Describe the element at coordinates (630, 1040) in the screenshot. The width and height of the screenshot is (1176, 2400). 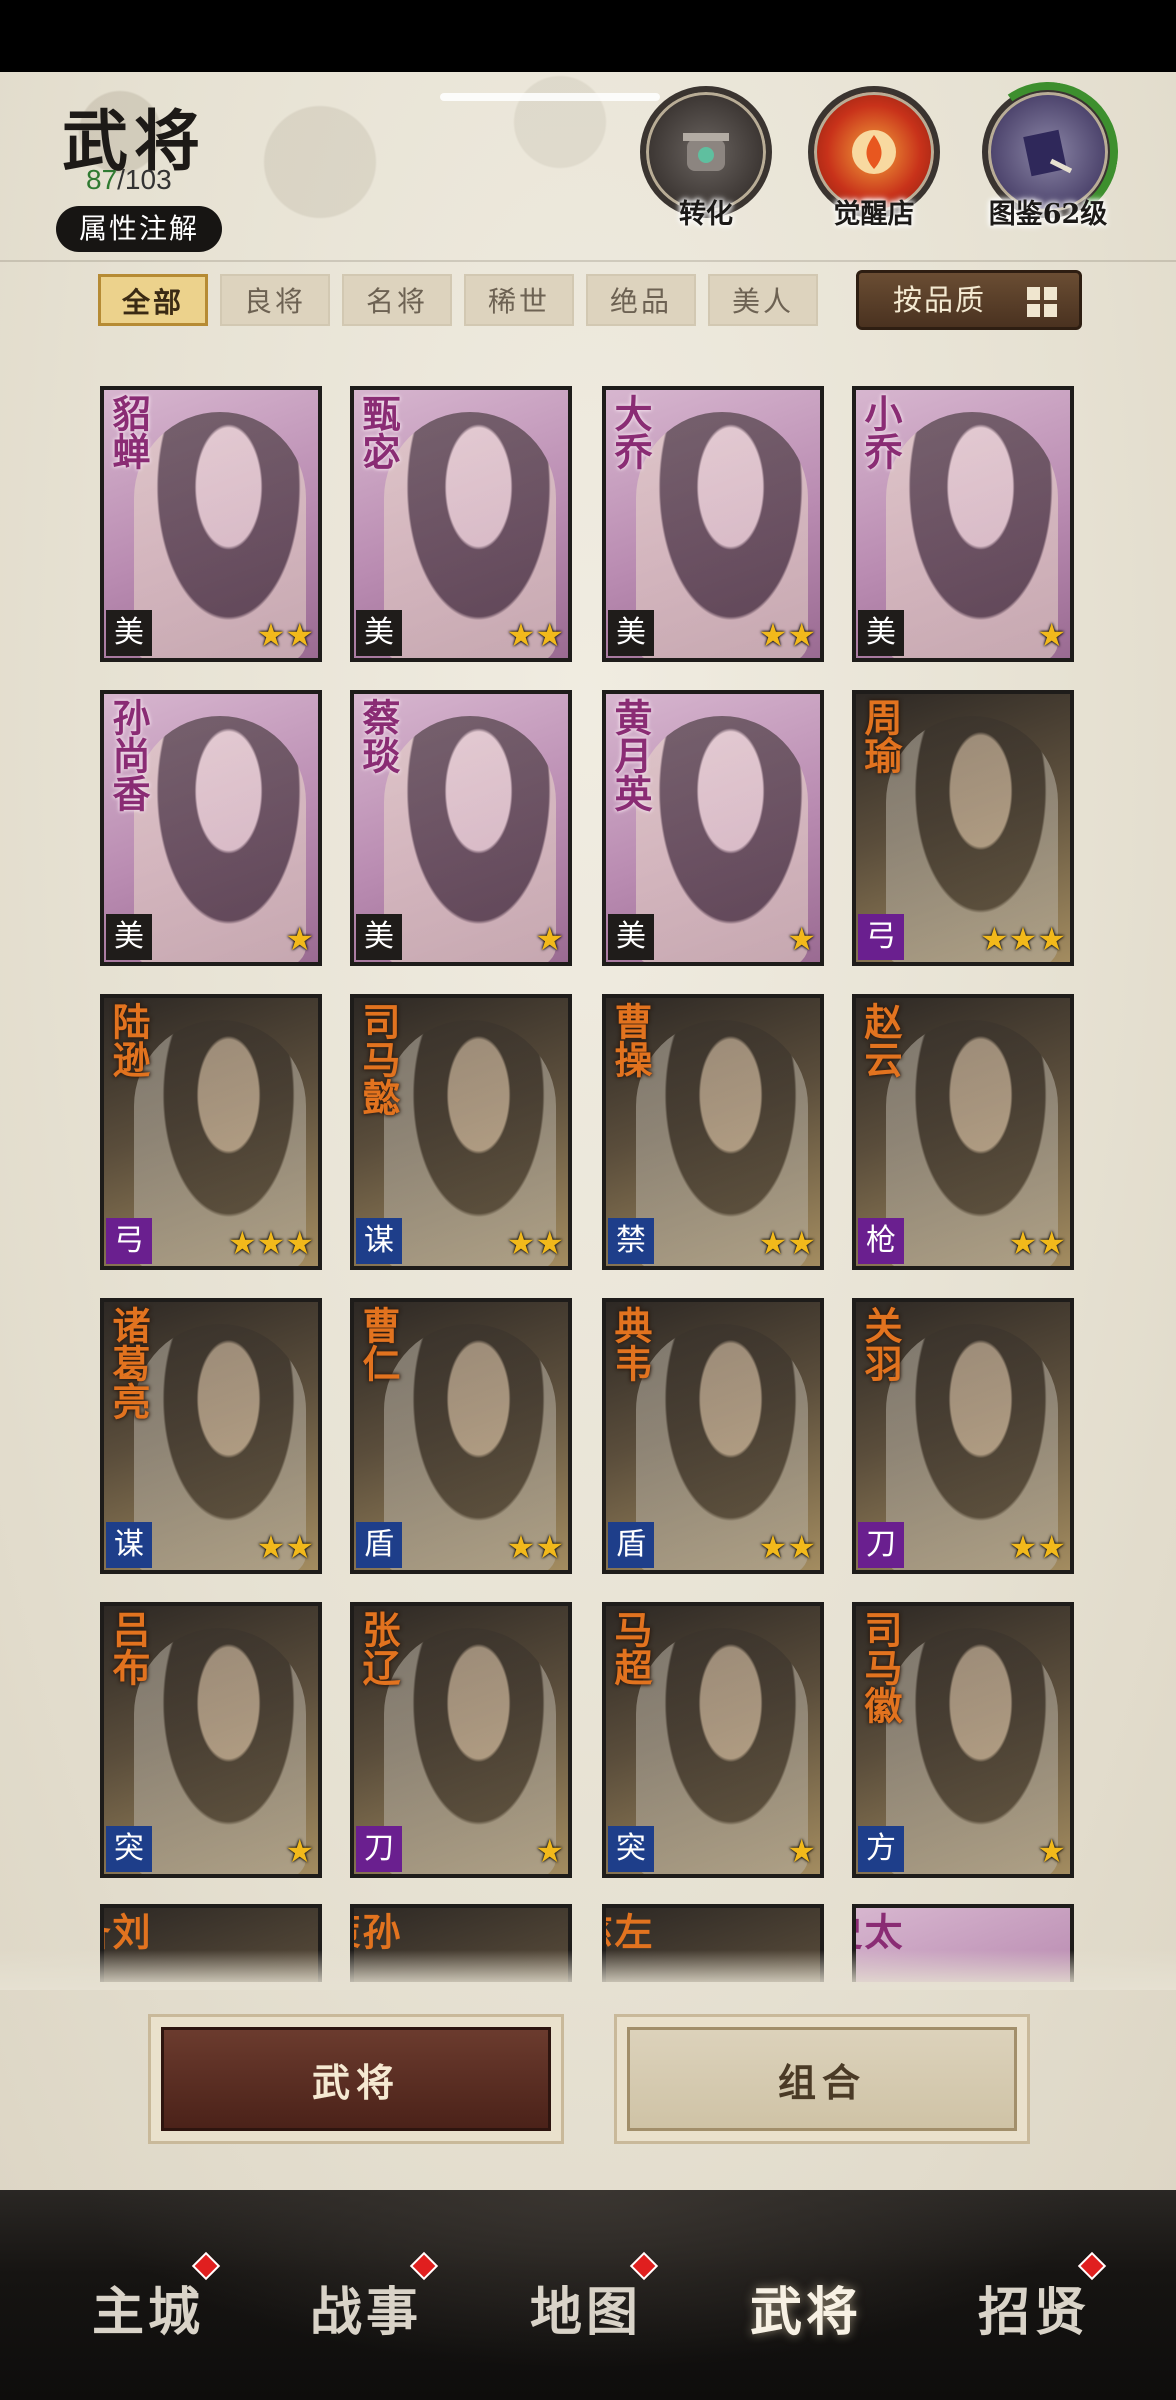
I see `general-name: 曹操` at that location.